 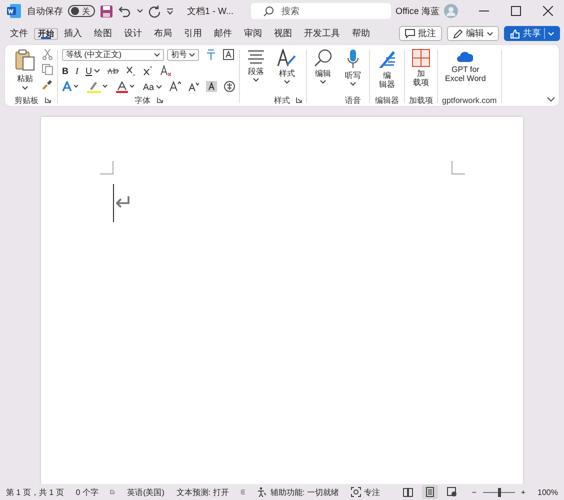 I want to click on menu-tab: 开始, so click(x=46, y=34).